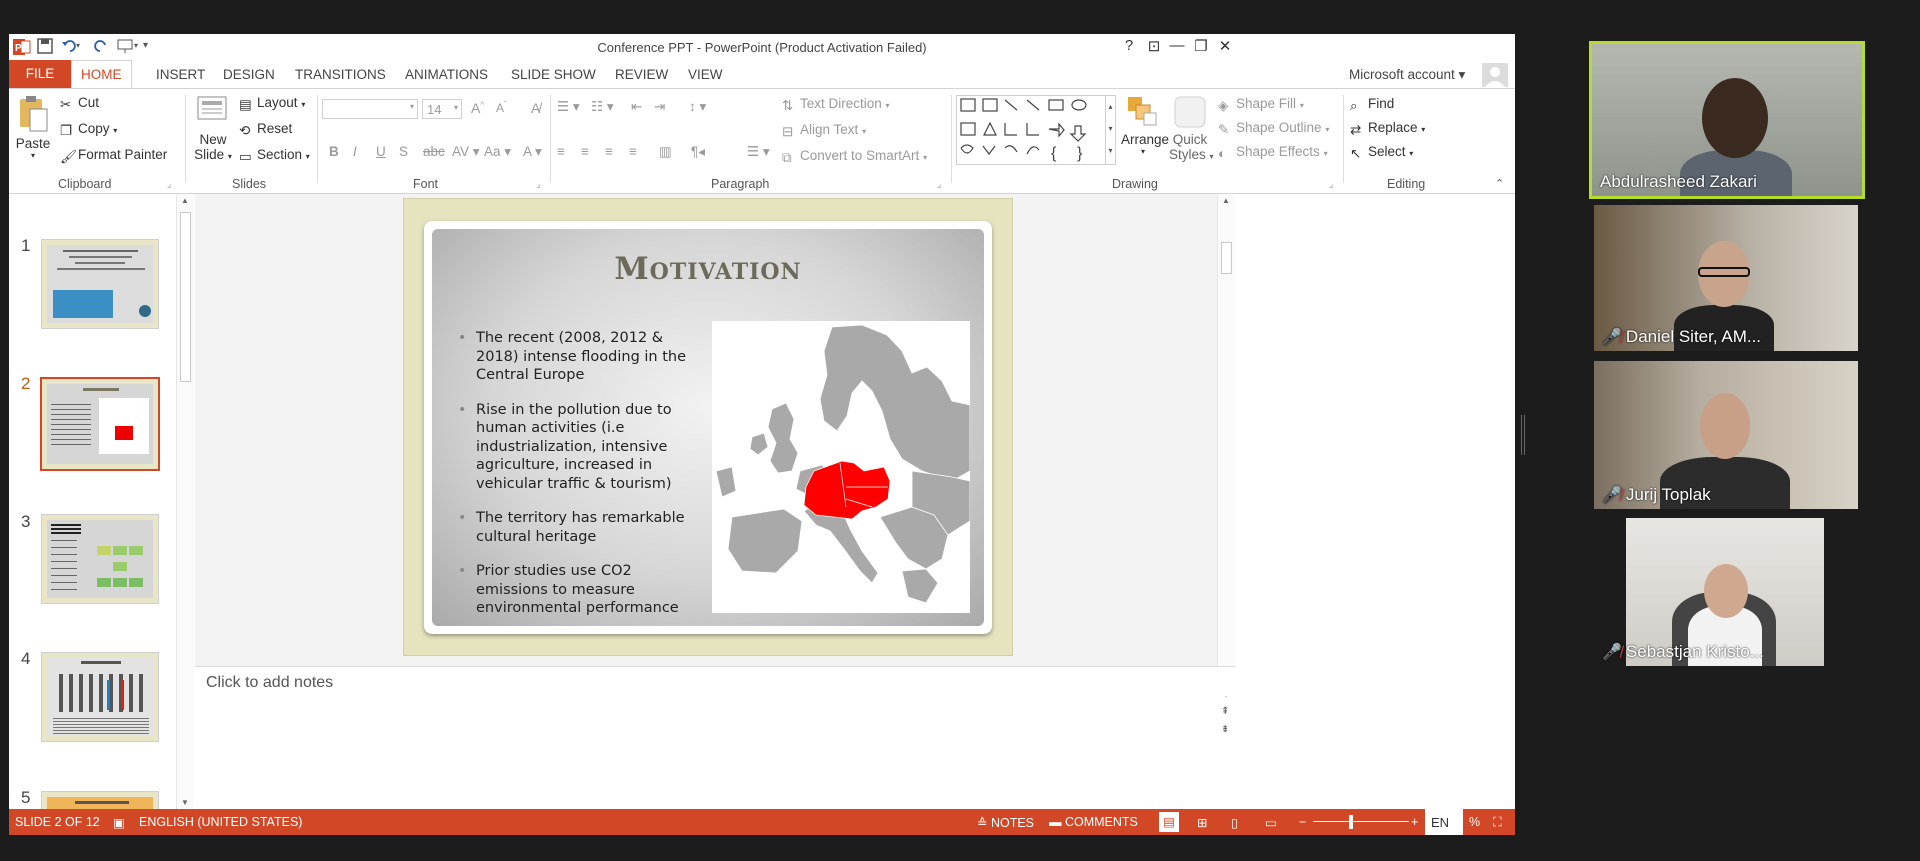 The height and width of the screenshot is (861, 1920). Describe the element at coordinates (561, 151) in the screenshot. I see `align-left-icon: ≡` at that location.